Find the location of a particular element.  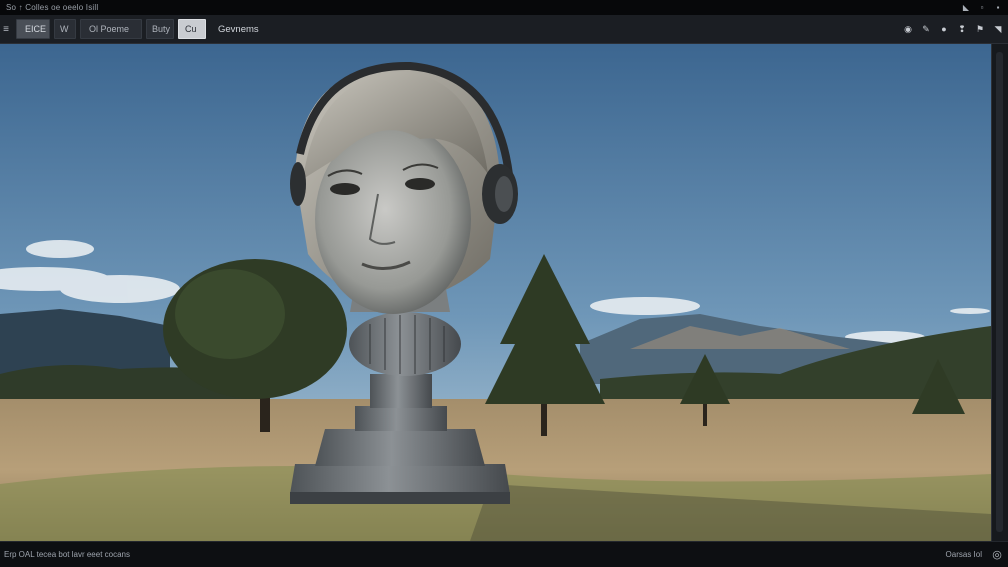

sync-icon: ◎ is located at coordinates (997, 555).